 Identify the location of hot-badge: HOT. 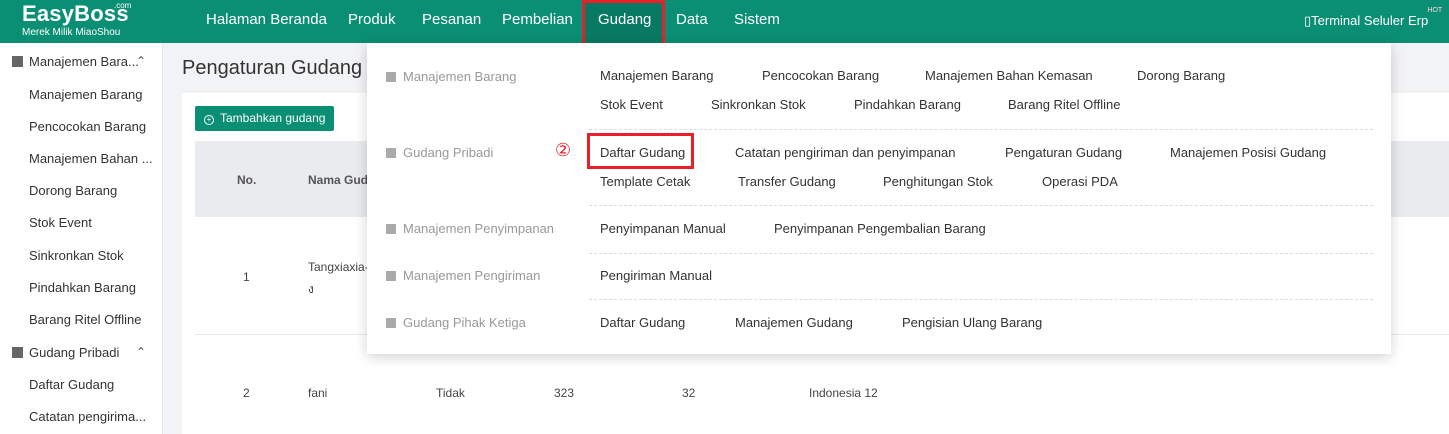
(1435, 10).